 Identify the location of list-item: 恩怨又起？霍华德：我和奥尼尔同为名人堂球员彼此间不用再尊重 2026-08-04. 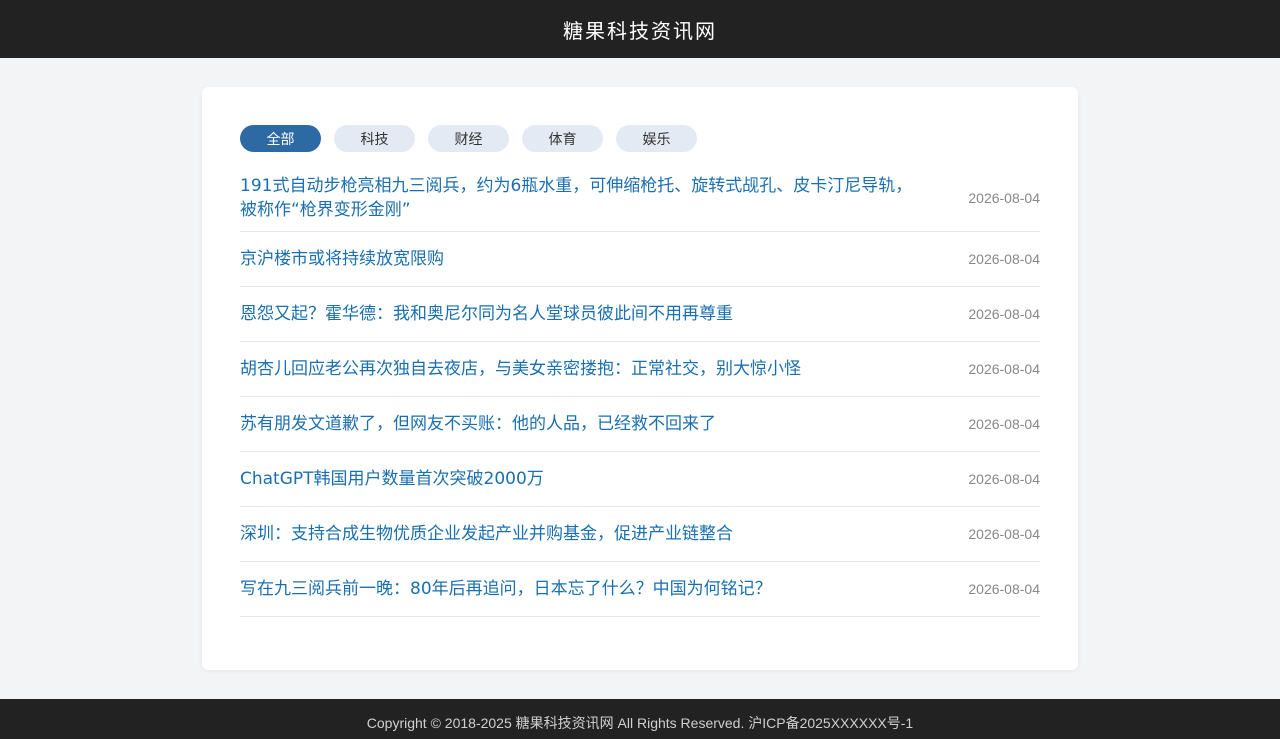
(640, 314).